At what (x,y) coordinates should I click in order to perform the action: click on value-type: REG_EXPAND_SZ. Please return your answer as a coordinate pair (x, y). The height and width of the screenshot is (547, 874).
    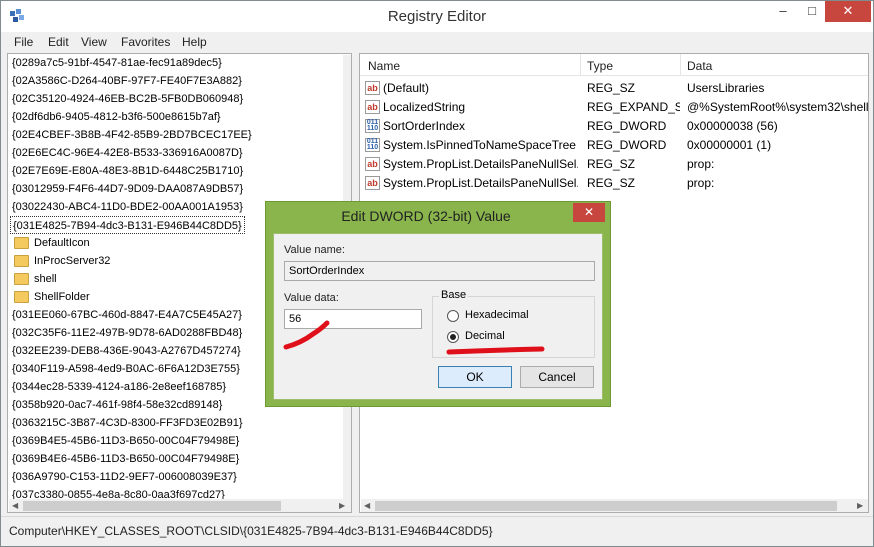
    Looking at the image, I should click on (633, 107).